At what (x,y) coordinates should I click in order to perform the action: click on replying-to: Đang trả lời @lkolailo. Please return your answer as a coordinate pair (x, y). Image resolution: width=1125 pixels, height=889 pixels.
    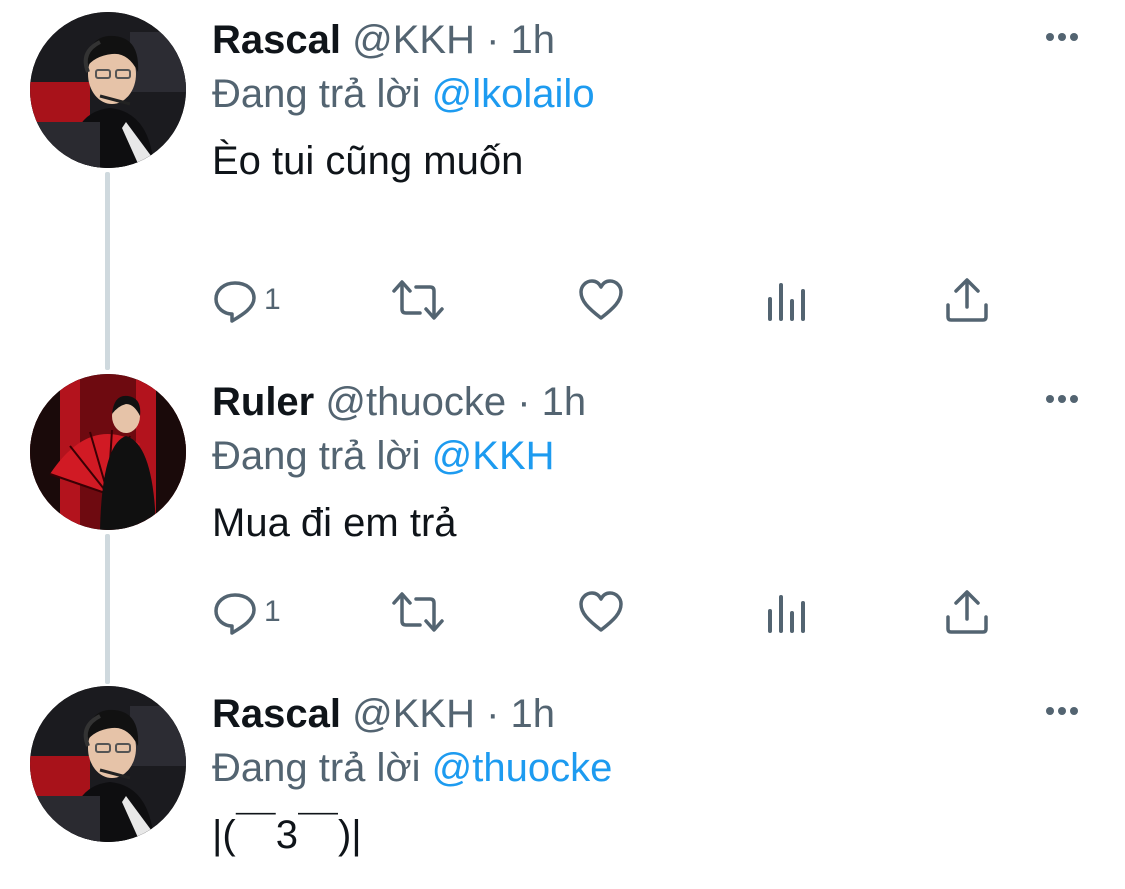
    Looking at the image, I should click on (403, 94).